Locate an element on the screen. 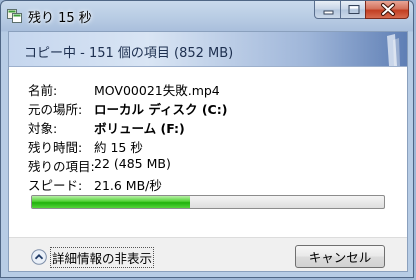 The image size is (416, 280). hide-details-label: 詳細情報の非表示 is located at coordinates (102, 257).